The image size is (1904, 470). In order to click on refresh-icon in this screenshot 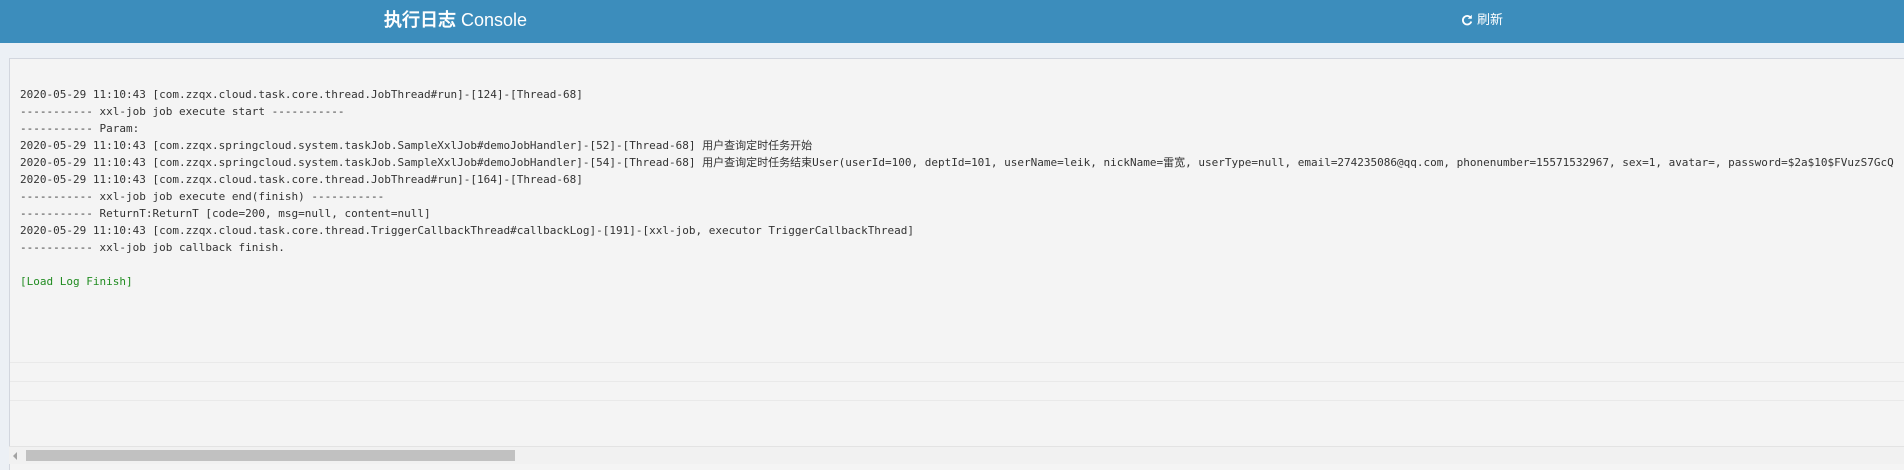, I will do `click(1467, 20)`.